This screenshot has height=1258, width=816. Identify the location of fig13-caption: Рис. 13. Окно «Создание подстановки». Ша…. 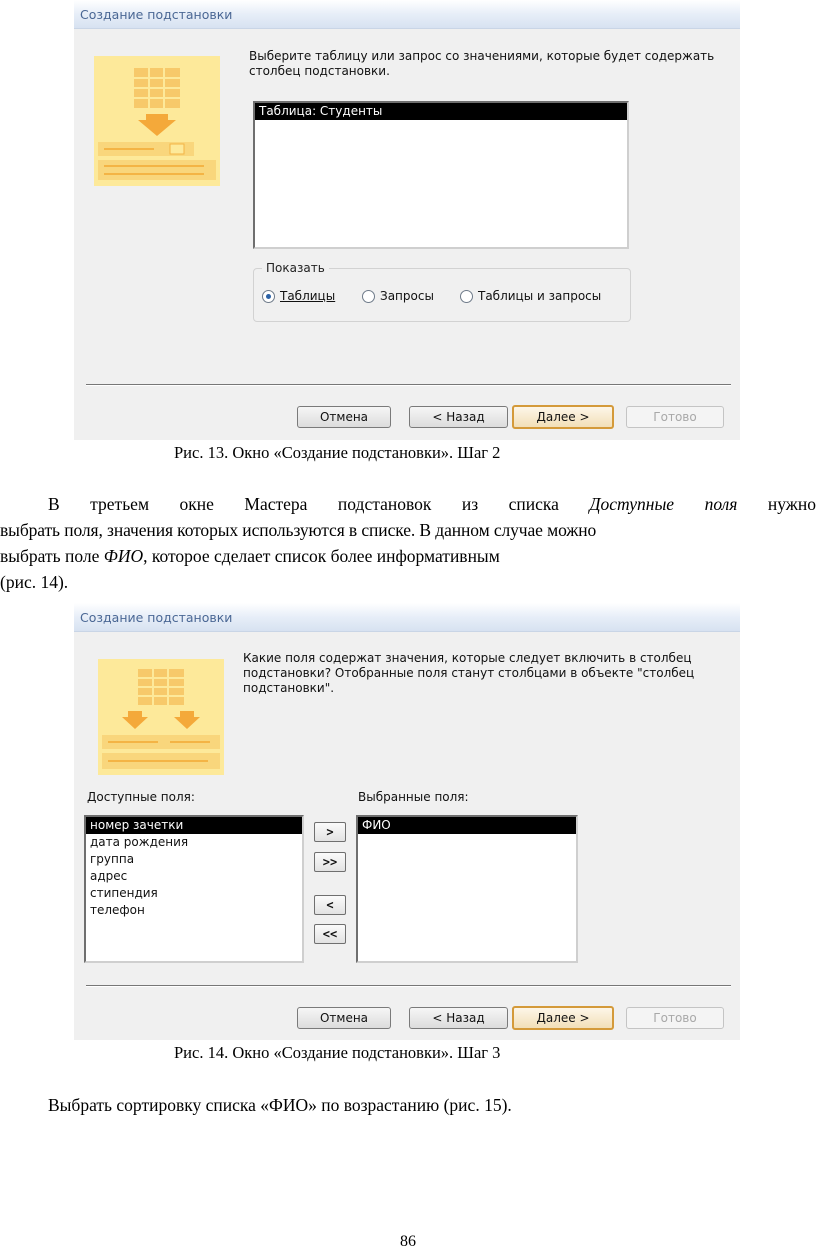
(337, 452).